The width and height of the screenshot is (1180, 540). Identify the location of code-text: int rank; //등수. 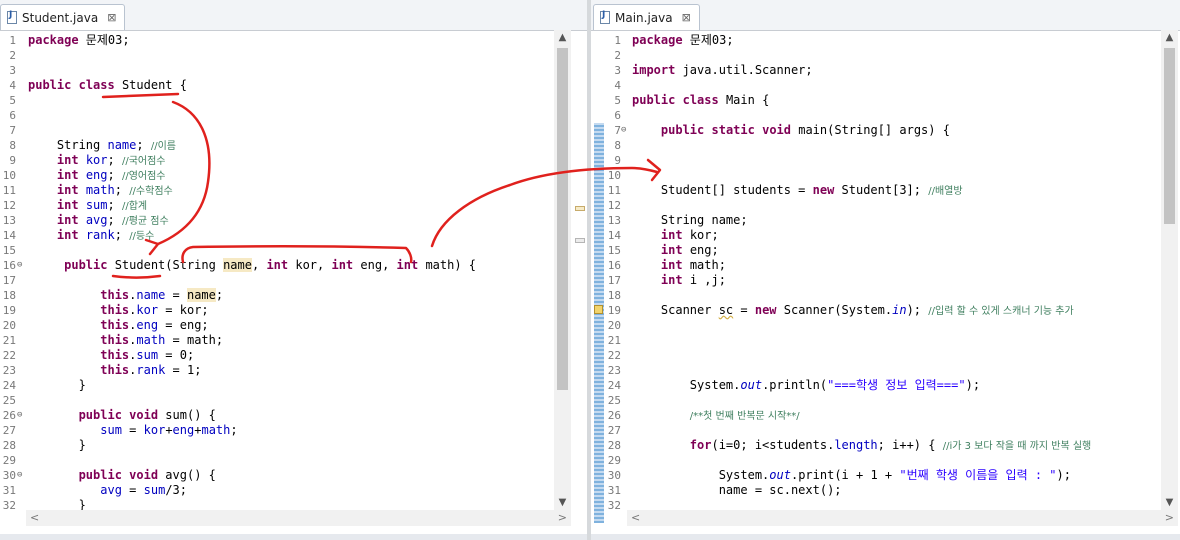
(91, 236).